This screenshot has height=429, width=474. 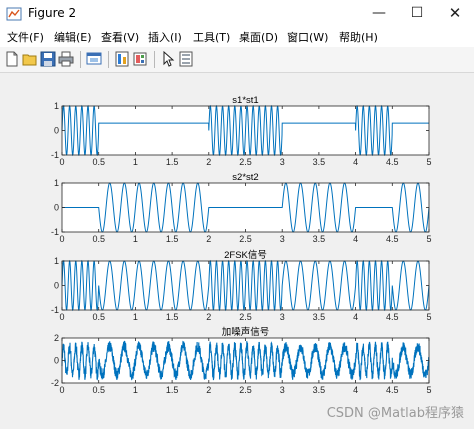 I want to click on chart-title: 加噪声信号, so click(x=246, y=332).